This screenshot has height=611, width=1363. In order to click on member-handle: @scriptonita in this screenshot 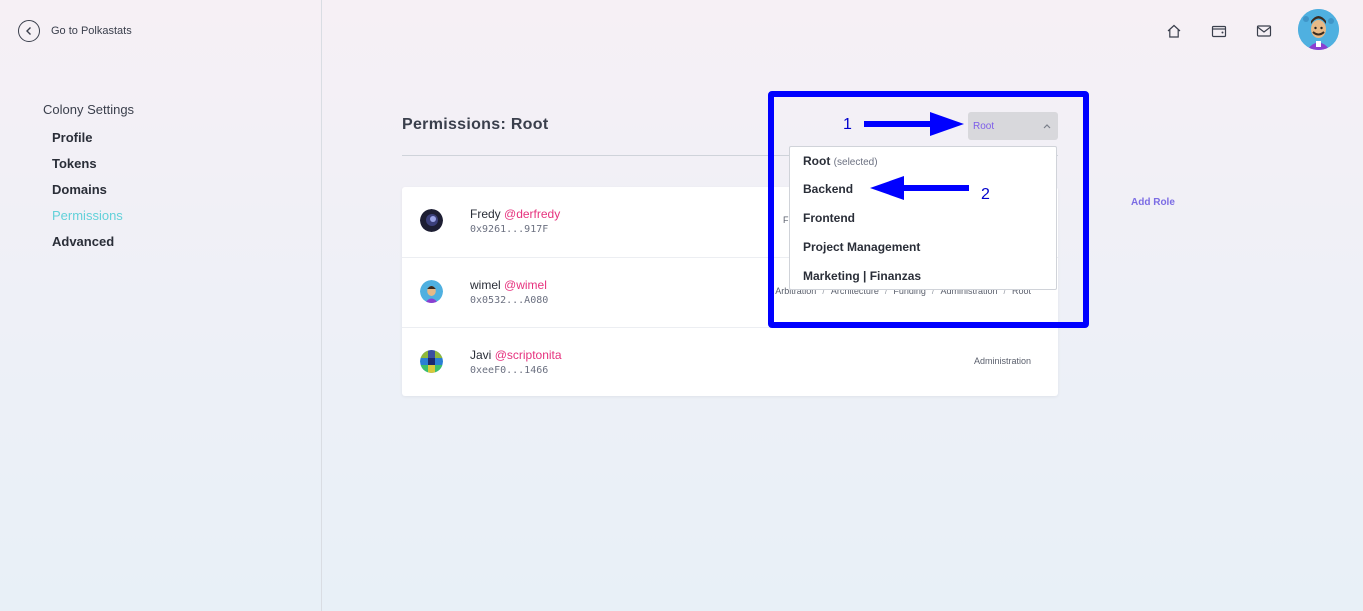, I will do `click(528, 355)`.